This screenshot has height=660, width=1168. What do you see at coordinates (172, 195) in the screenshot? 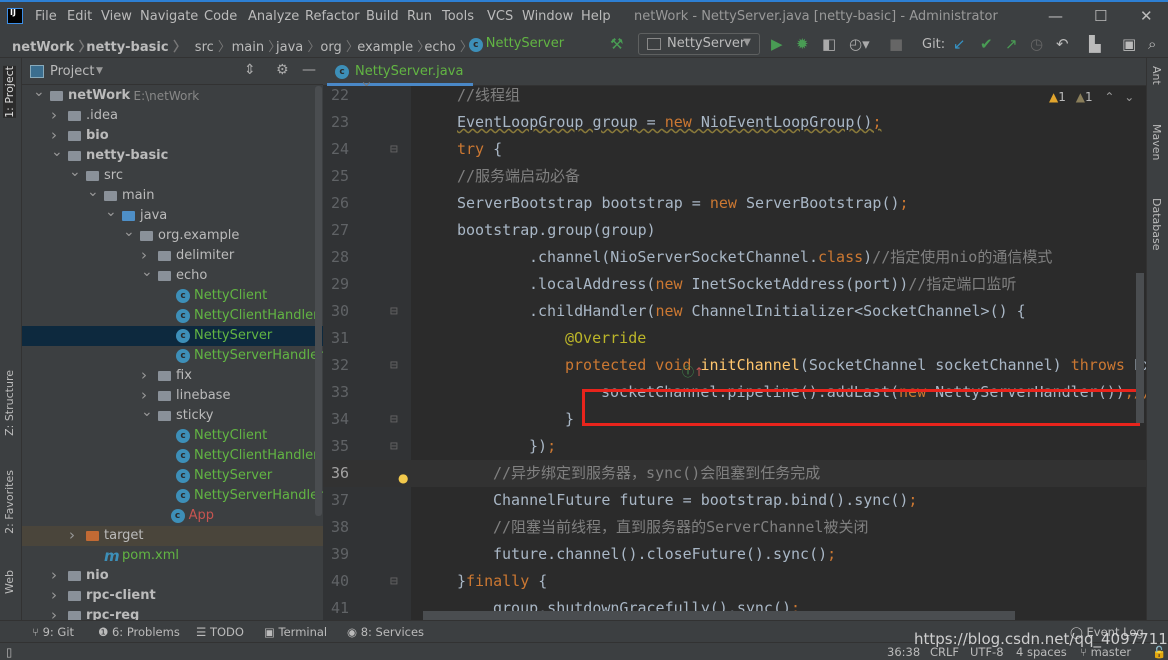
I see `tree-item-main: ⌄ main` at bounding box center [172, 195].